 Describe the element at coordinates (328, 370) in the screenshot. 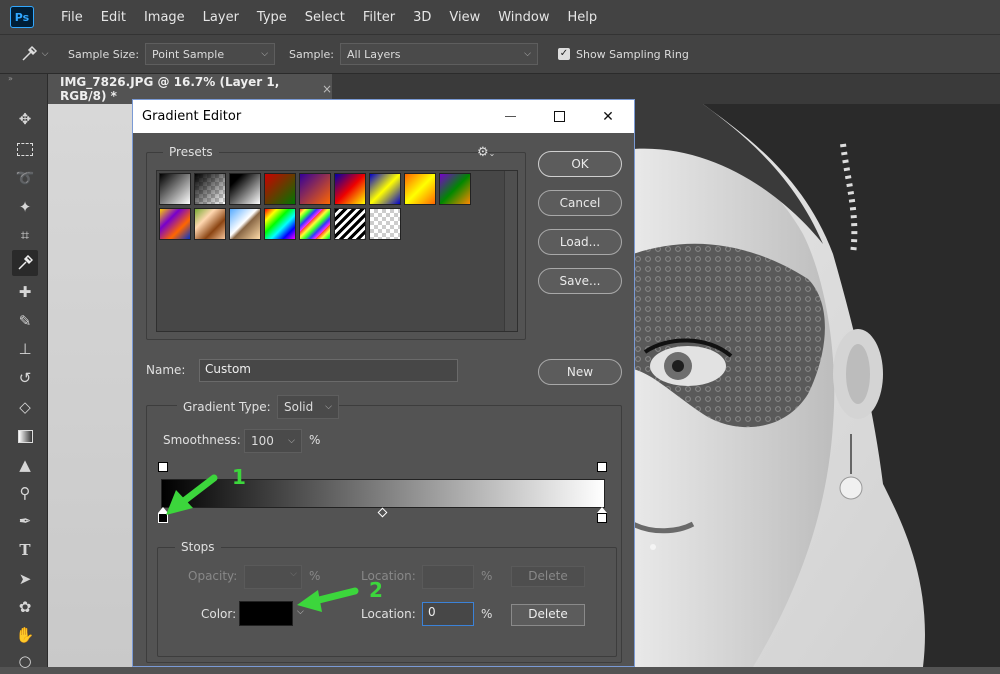

I see `name-input: Custom` at that location.